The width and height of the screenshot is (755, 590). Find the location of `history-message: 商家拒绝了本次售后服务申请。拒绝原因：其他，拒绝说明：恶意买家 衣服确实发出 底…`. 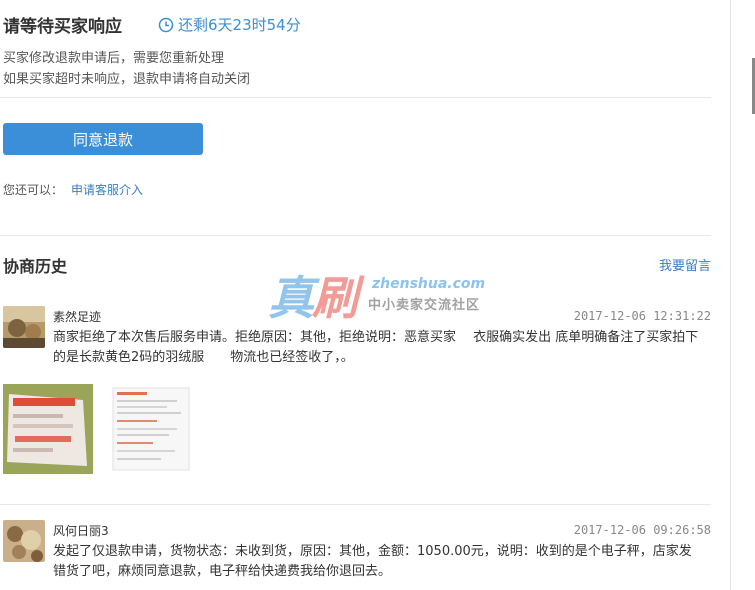

history-message: 商家拒绝了本次售后服务申请。拒绝原因：其他，拒绝说明：恶意买家 衣服确实发出 底… is located at coordinates (376, 347).